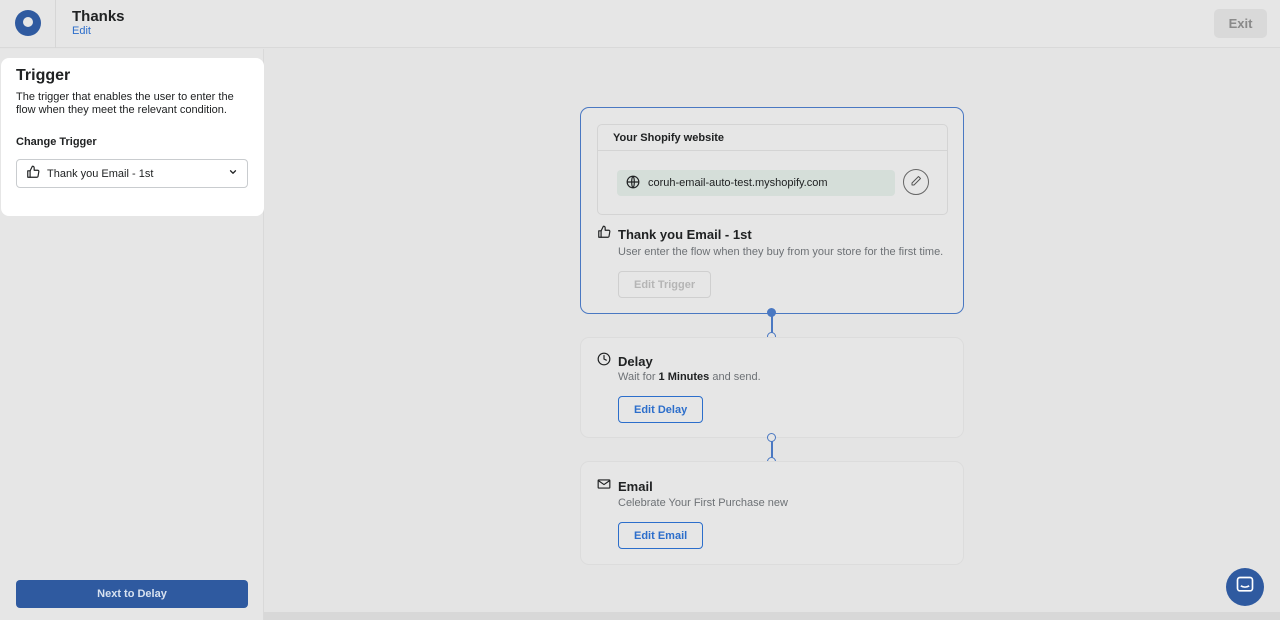 The width and height of the screenshot is (1280, 620). I want to click on flow-edit-link: Edit, so click(81, 31).